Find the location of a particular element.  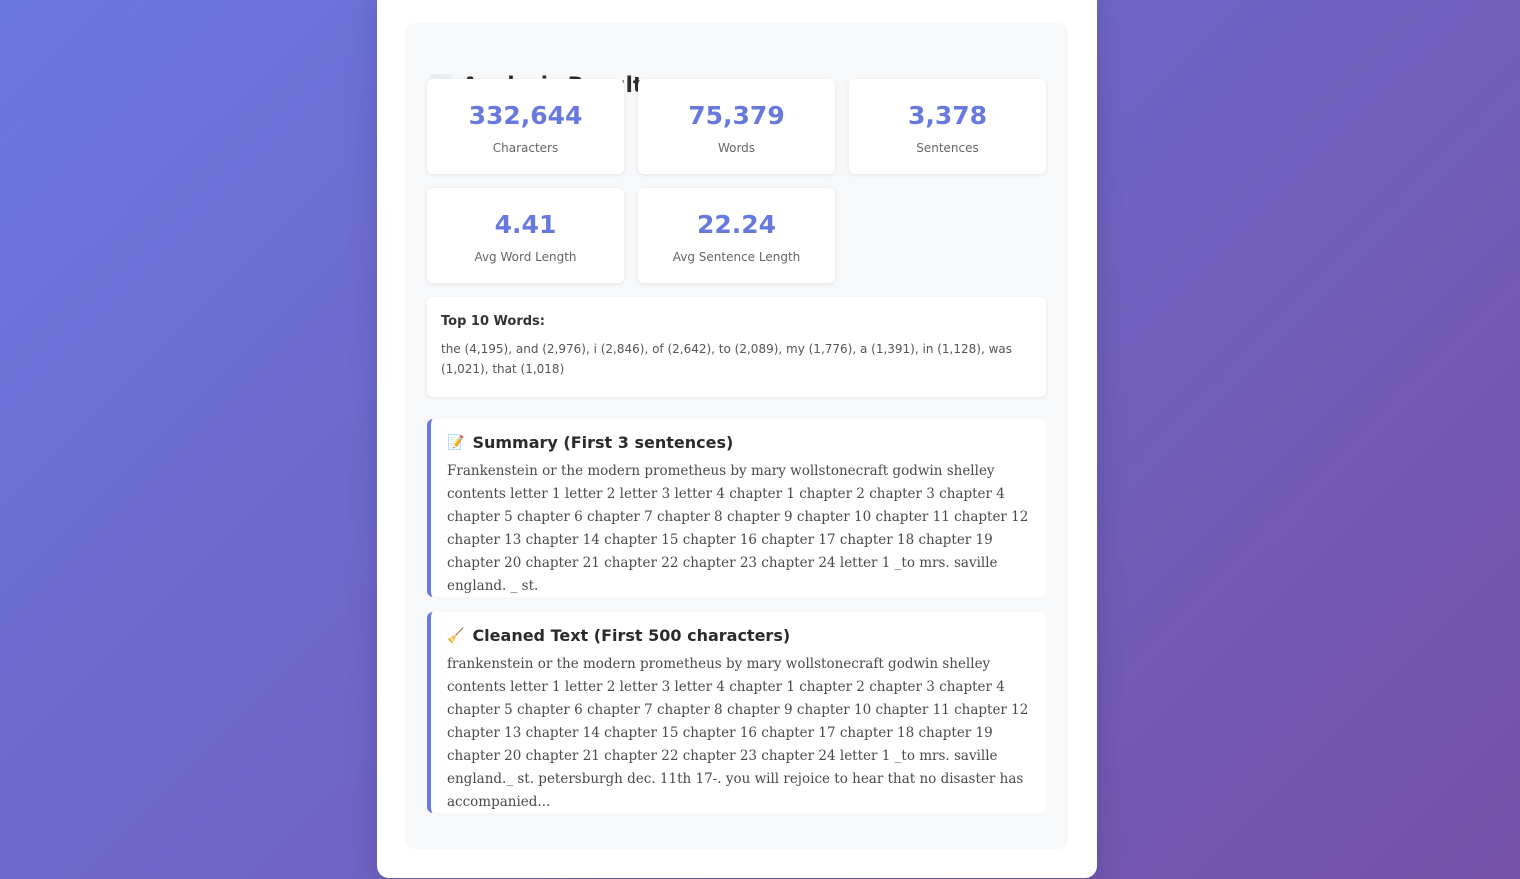

stat-characters: 332,644 Characters is located at coordinates (525, 126).